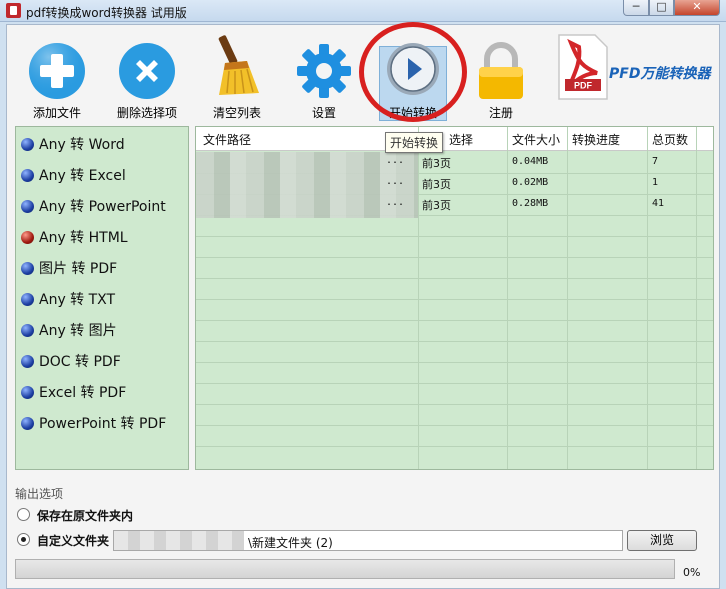 The image size is (726, 589). Describe the element at coordinates (658, 203) in the screenshot. I see `total-pages: 41` at that location.